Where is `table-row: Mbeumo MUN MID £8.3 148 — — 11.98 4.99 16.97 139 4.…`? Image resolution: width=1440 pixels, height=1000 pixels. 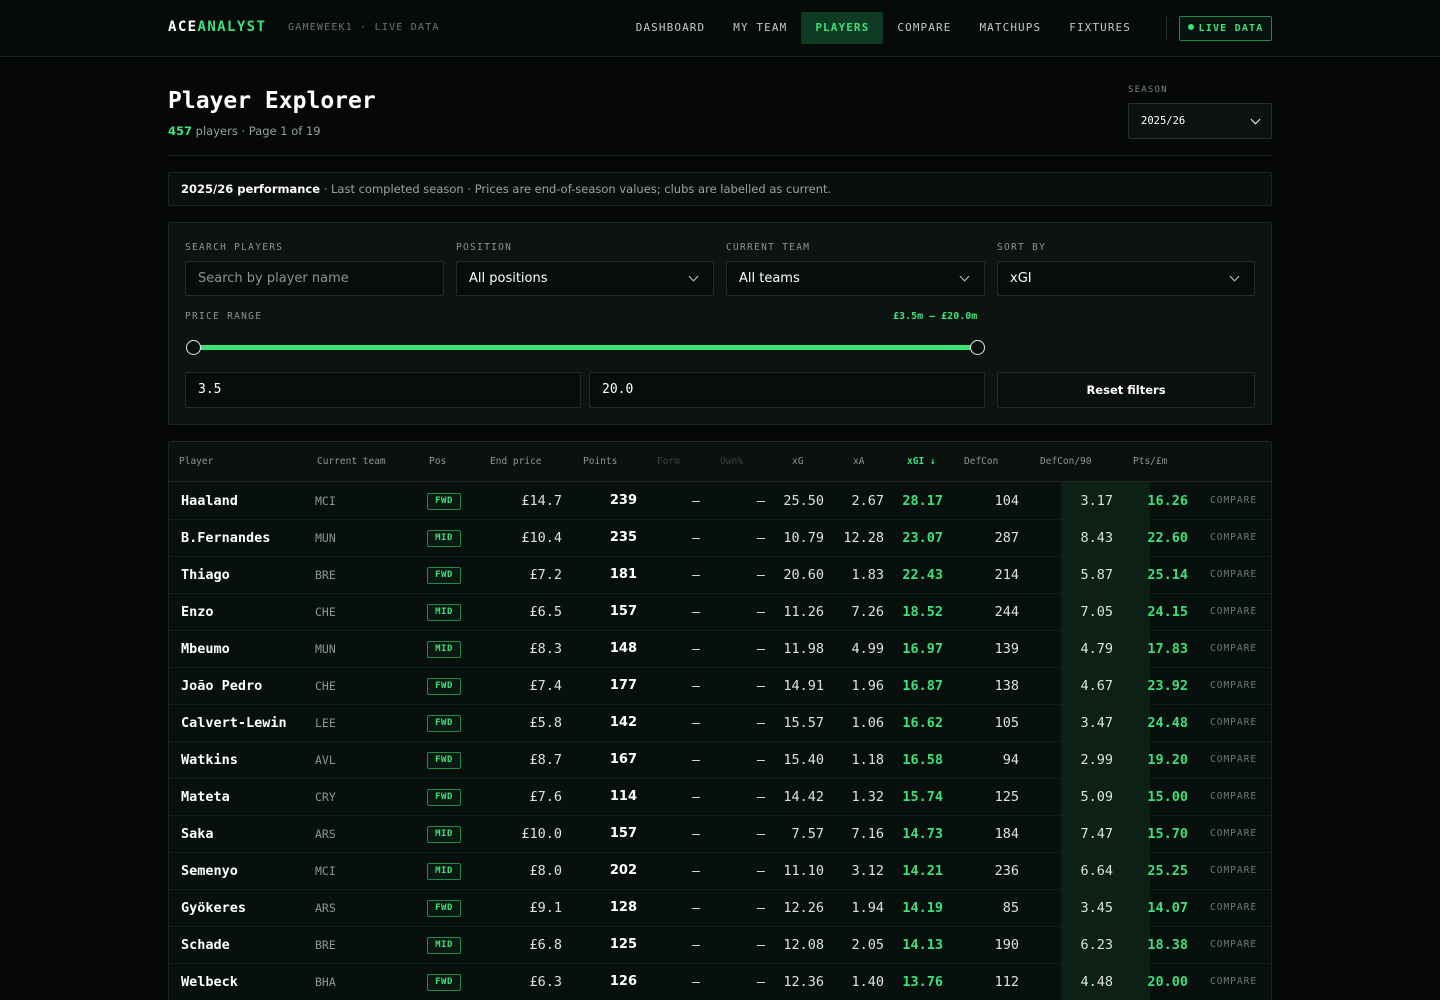
table-row: Mbeumo MUN MID £8.3 148 — — 11.98 4.99 16.97 139 4.… is located at coordinates (720, 649).